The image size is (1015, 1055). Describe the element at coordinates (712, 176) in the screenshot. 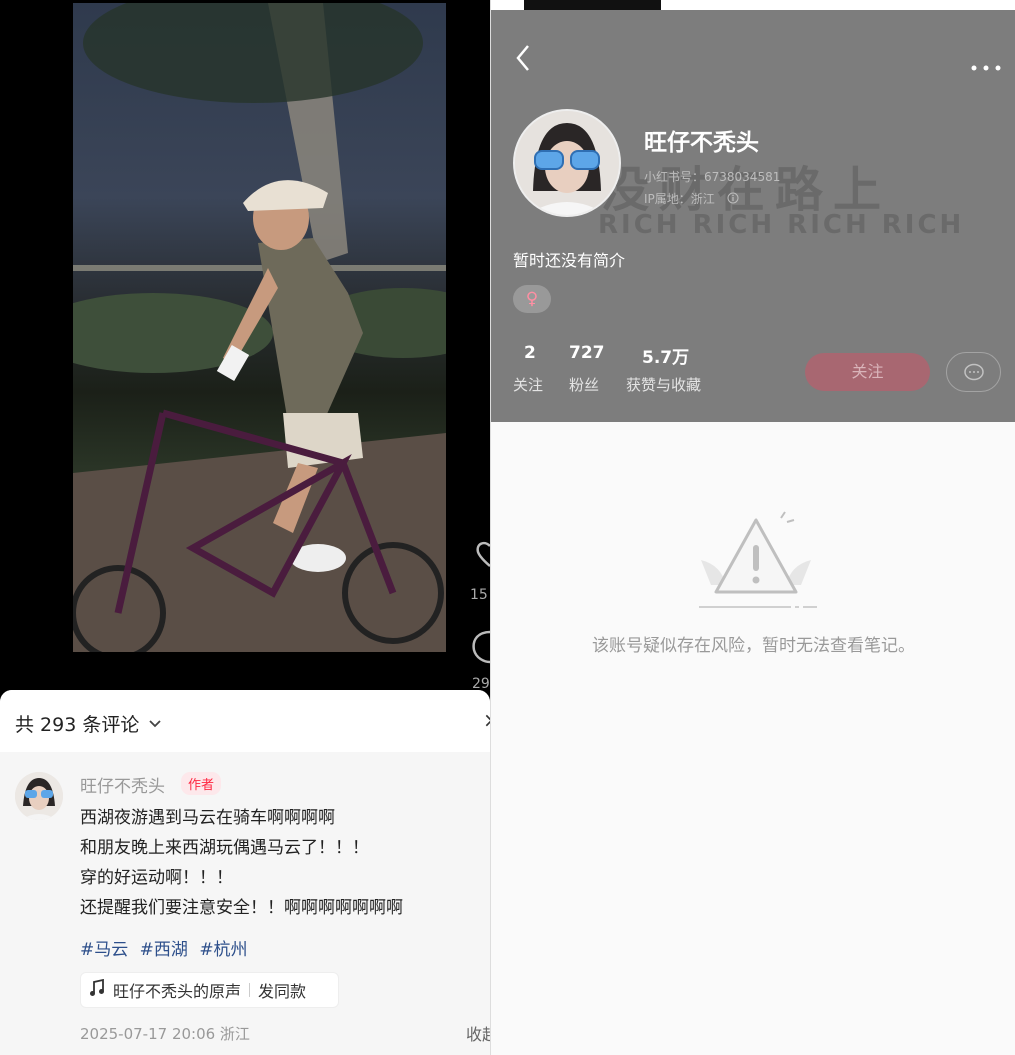

I see `user-id: 小红书号：6738034581` at that location.